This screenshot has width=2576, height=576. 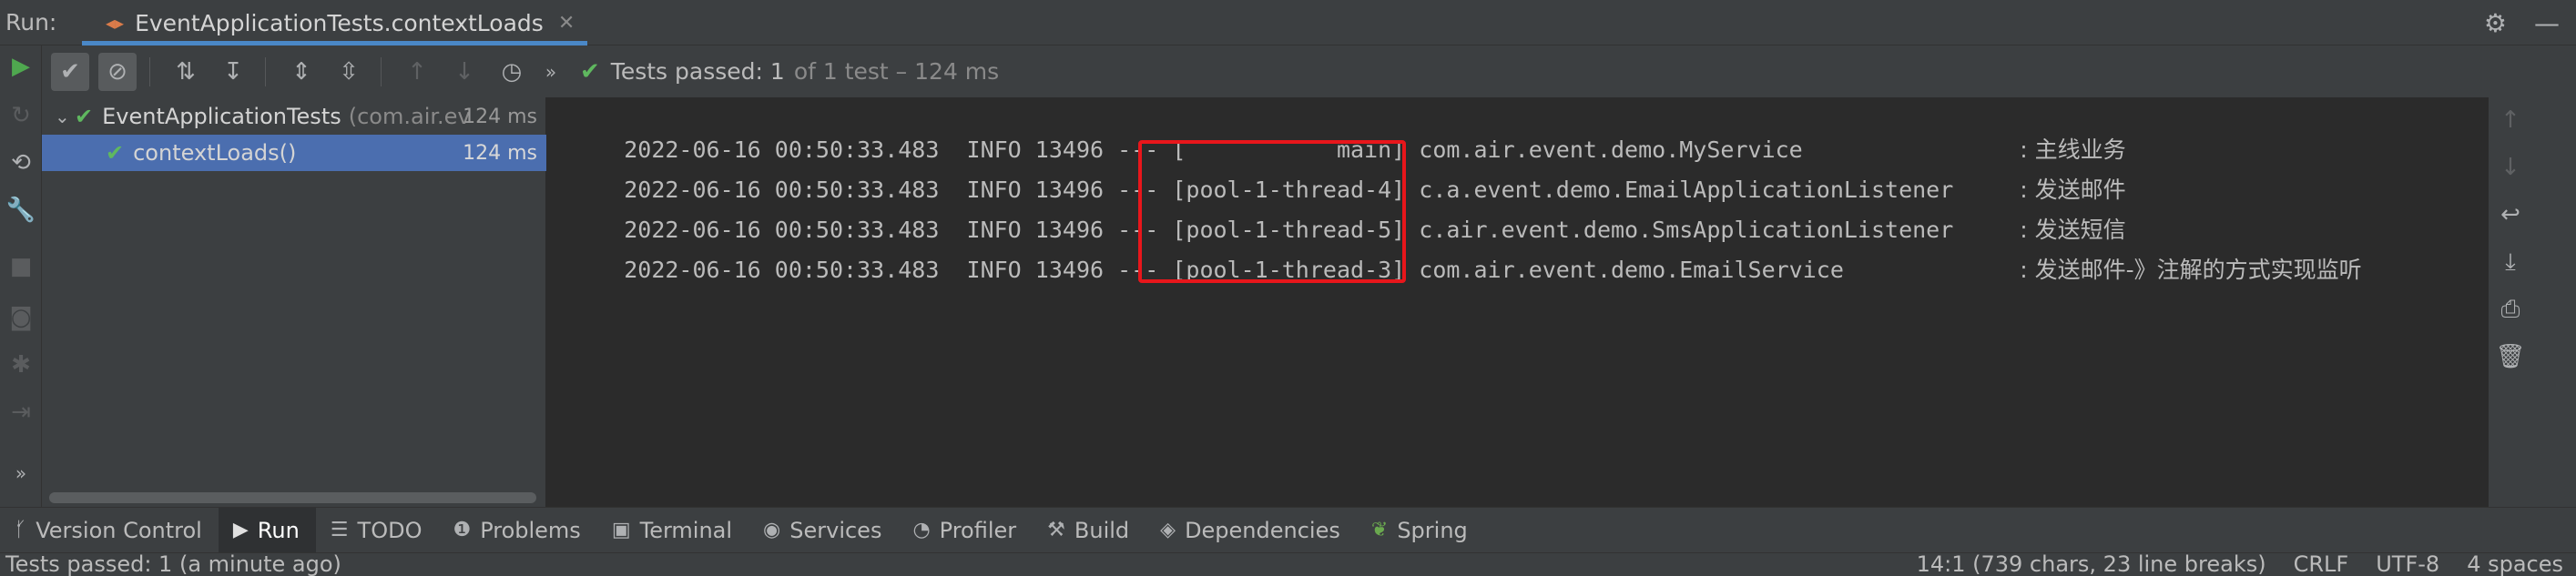 What do you see at coordinates (21, 266) in the screenshot?
I see `stop-icon: ■` at bounding box center [21, 266].